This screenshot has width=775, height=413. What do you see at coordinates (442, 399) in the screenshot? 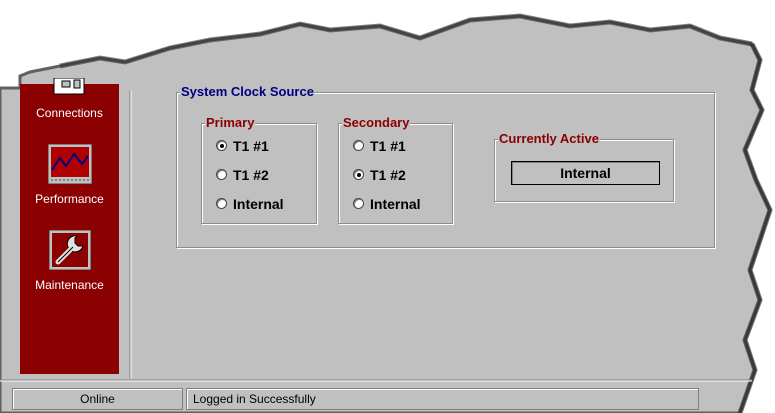
I see `status-message: Logged in Successfully` at bounding box center [442, 399].